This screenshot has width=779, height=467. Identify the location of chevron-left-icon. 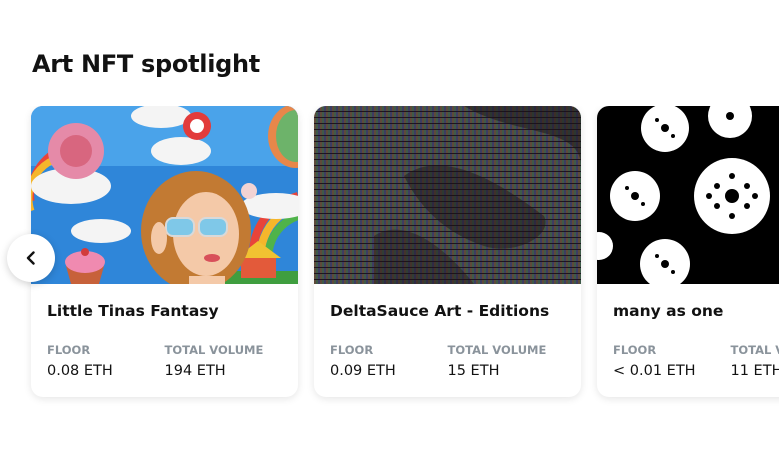
(31, 258).